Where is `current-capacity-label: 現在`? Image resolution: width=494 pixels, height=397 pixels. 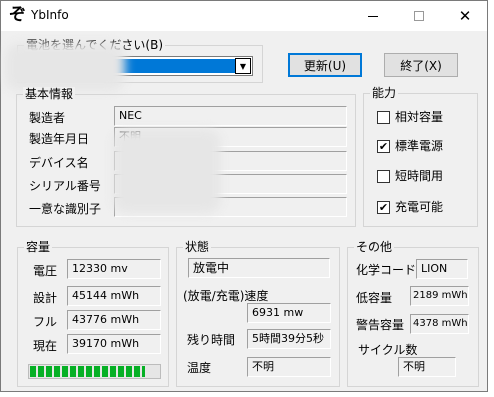 current-capacity-label: 現在 is located at coordinates (45, 346).